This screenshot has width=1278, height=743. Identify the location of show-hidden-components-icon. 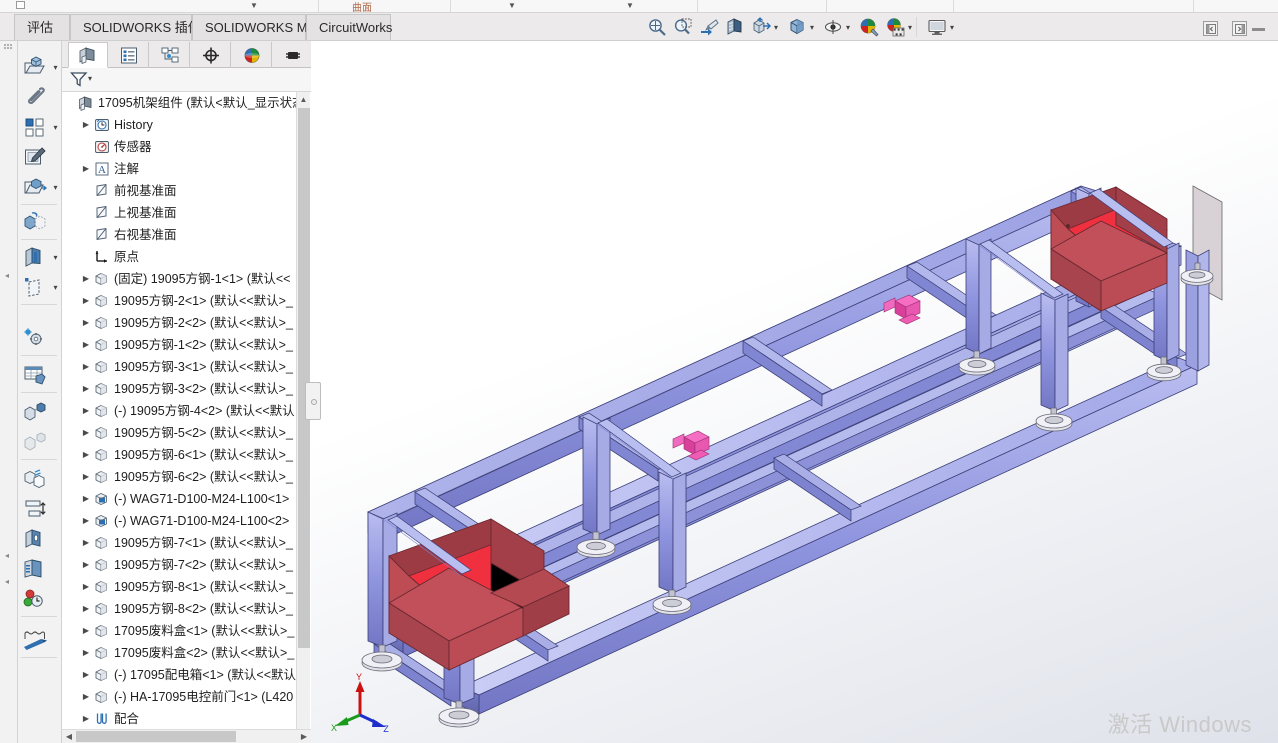
(35, 222).